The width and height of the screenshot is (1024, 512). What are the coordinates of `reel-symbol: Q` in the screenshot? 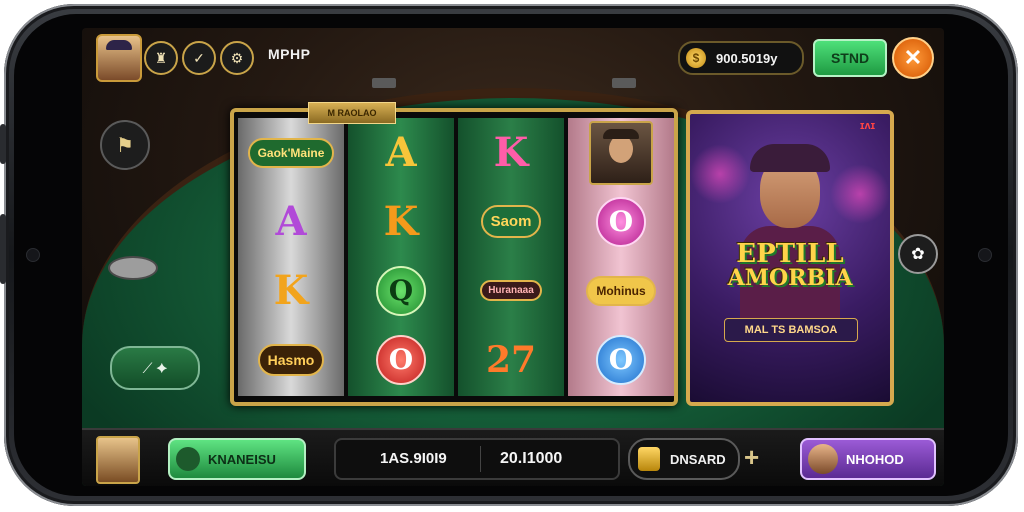 It's located at (401, 290).